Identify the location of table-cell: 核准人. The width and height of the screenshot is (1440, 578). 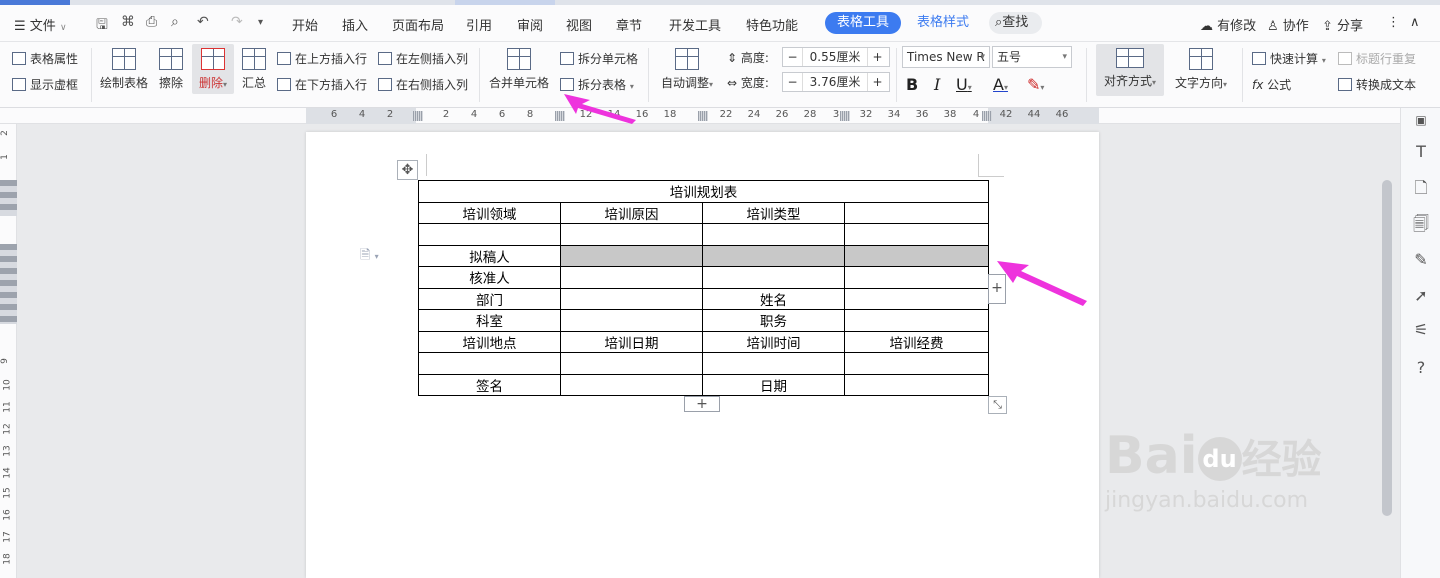
(489, 277).